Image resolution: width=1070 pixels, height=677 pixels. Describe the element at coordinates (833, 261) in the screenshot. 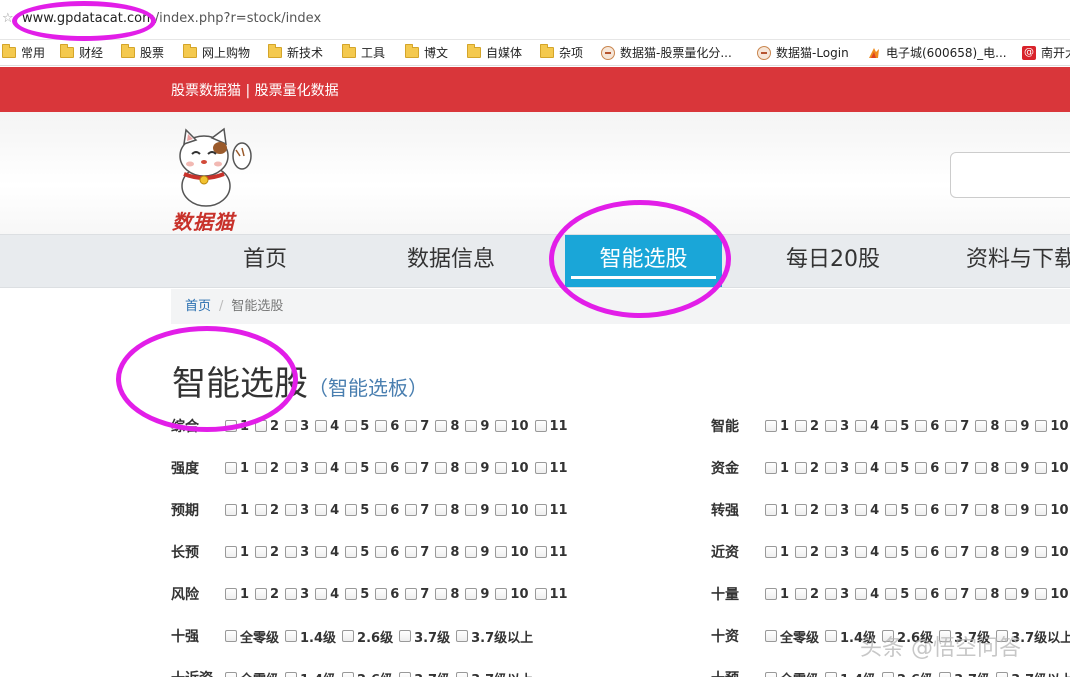

I see `nav-item-daily-20: 每日20股` at that location.